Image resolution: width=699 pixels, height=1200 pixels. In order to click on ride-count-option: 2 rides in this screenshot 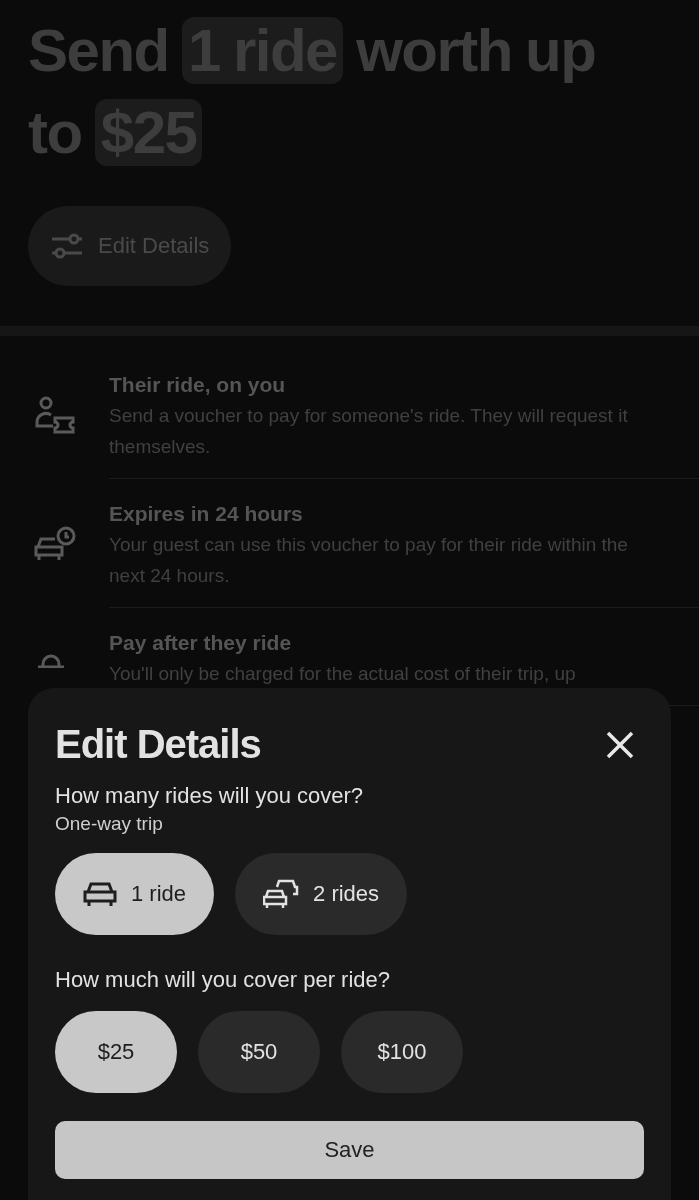, I will do `click(321, 894)`.